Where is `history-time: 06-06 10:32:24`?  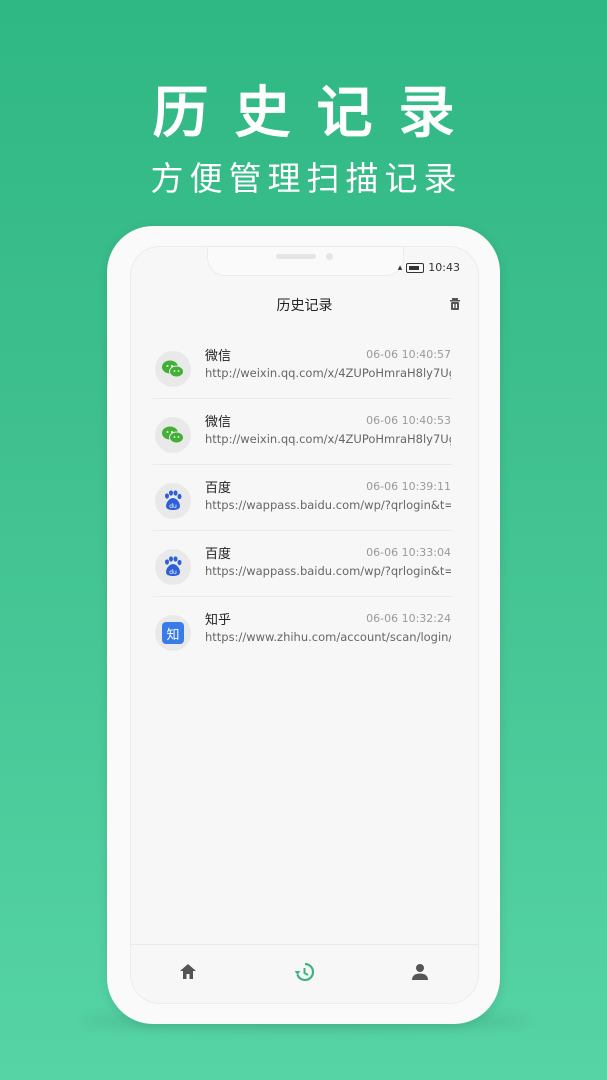
history-time: 06-06 10:32:24 is located at coordinates (408, 618).